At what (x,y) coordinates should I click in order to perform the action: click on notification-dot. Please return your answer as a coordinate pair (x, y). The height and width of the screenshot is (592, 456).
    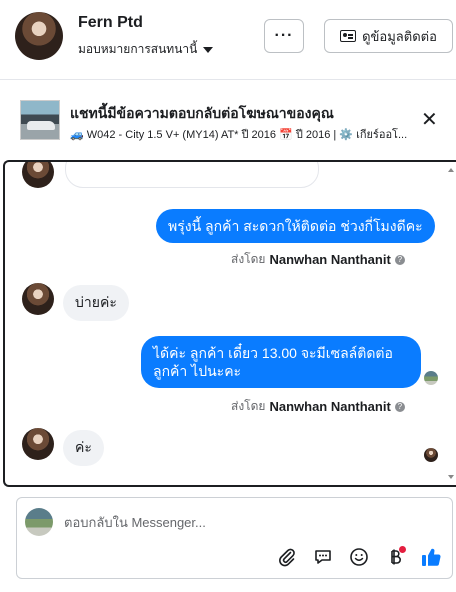
    Looking at the image, I should click on (402, 549).